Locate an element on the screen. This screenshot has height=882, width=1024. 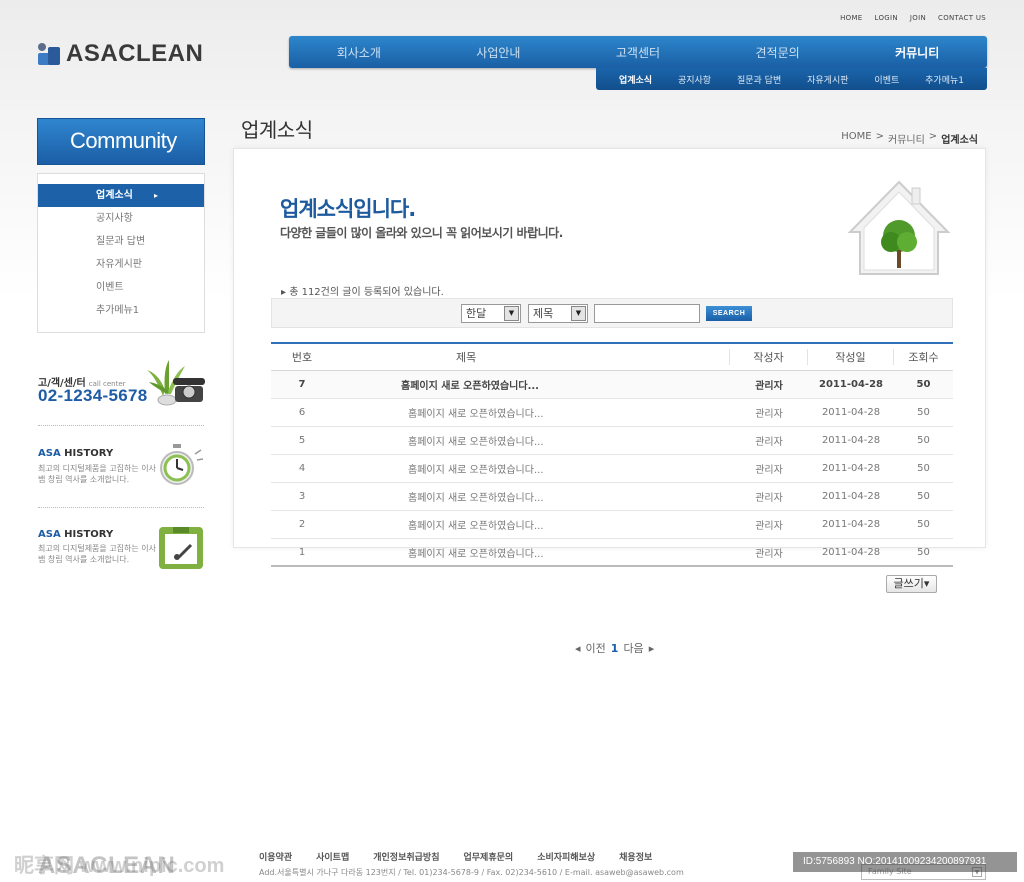
subnav-item-notice: 공지사항 is located at coordinates (694, 79).